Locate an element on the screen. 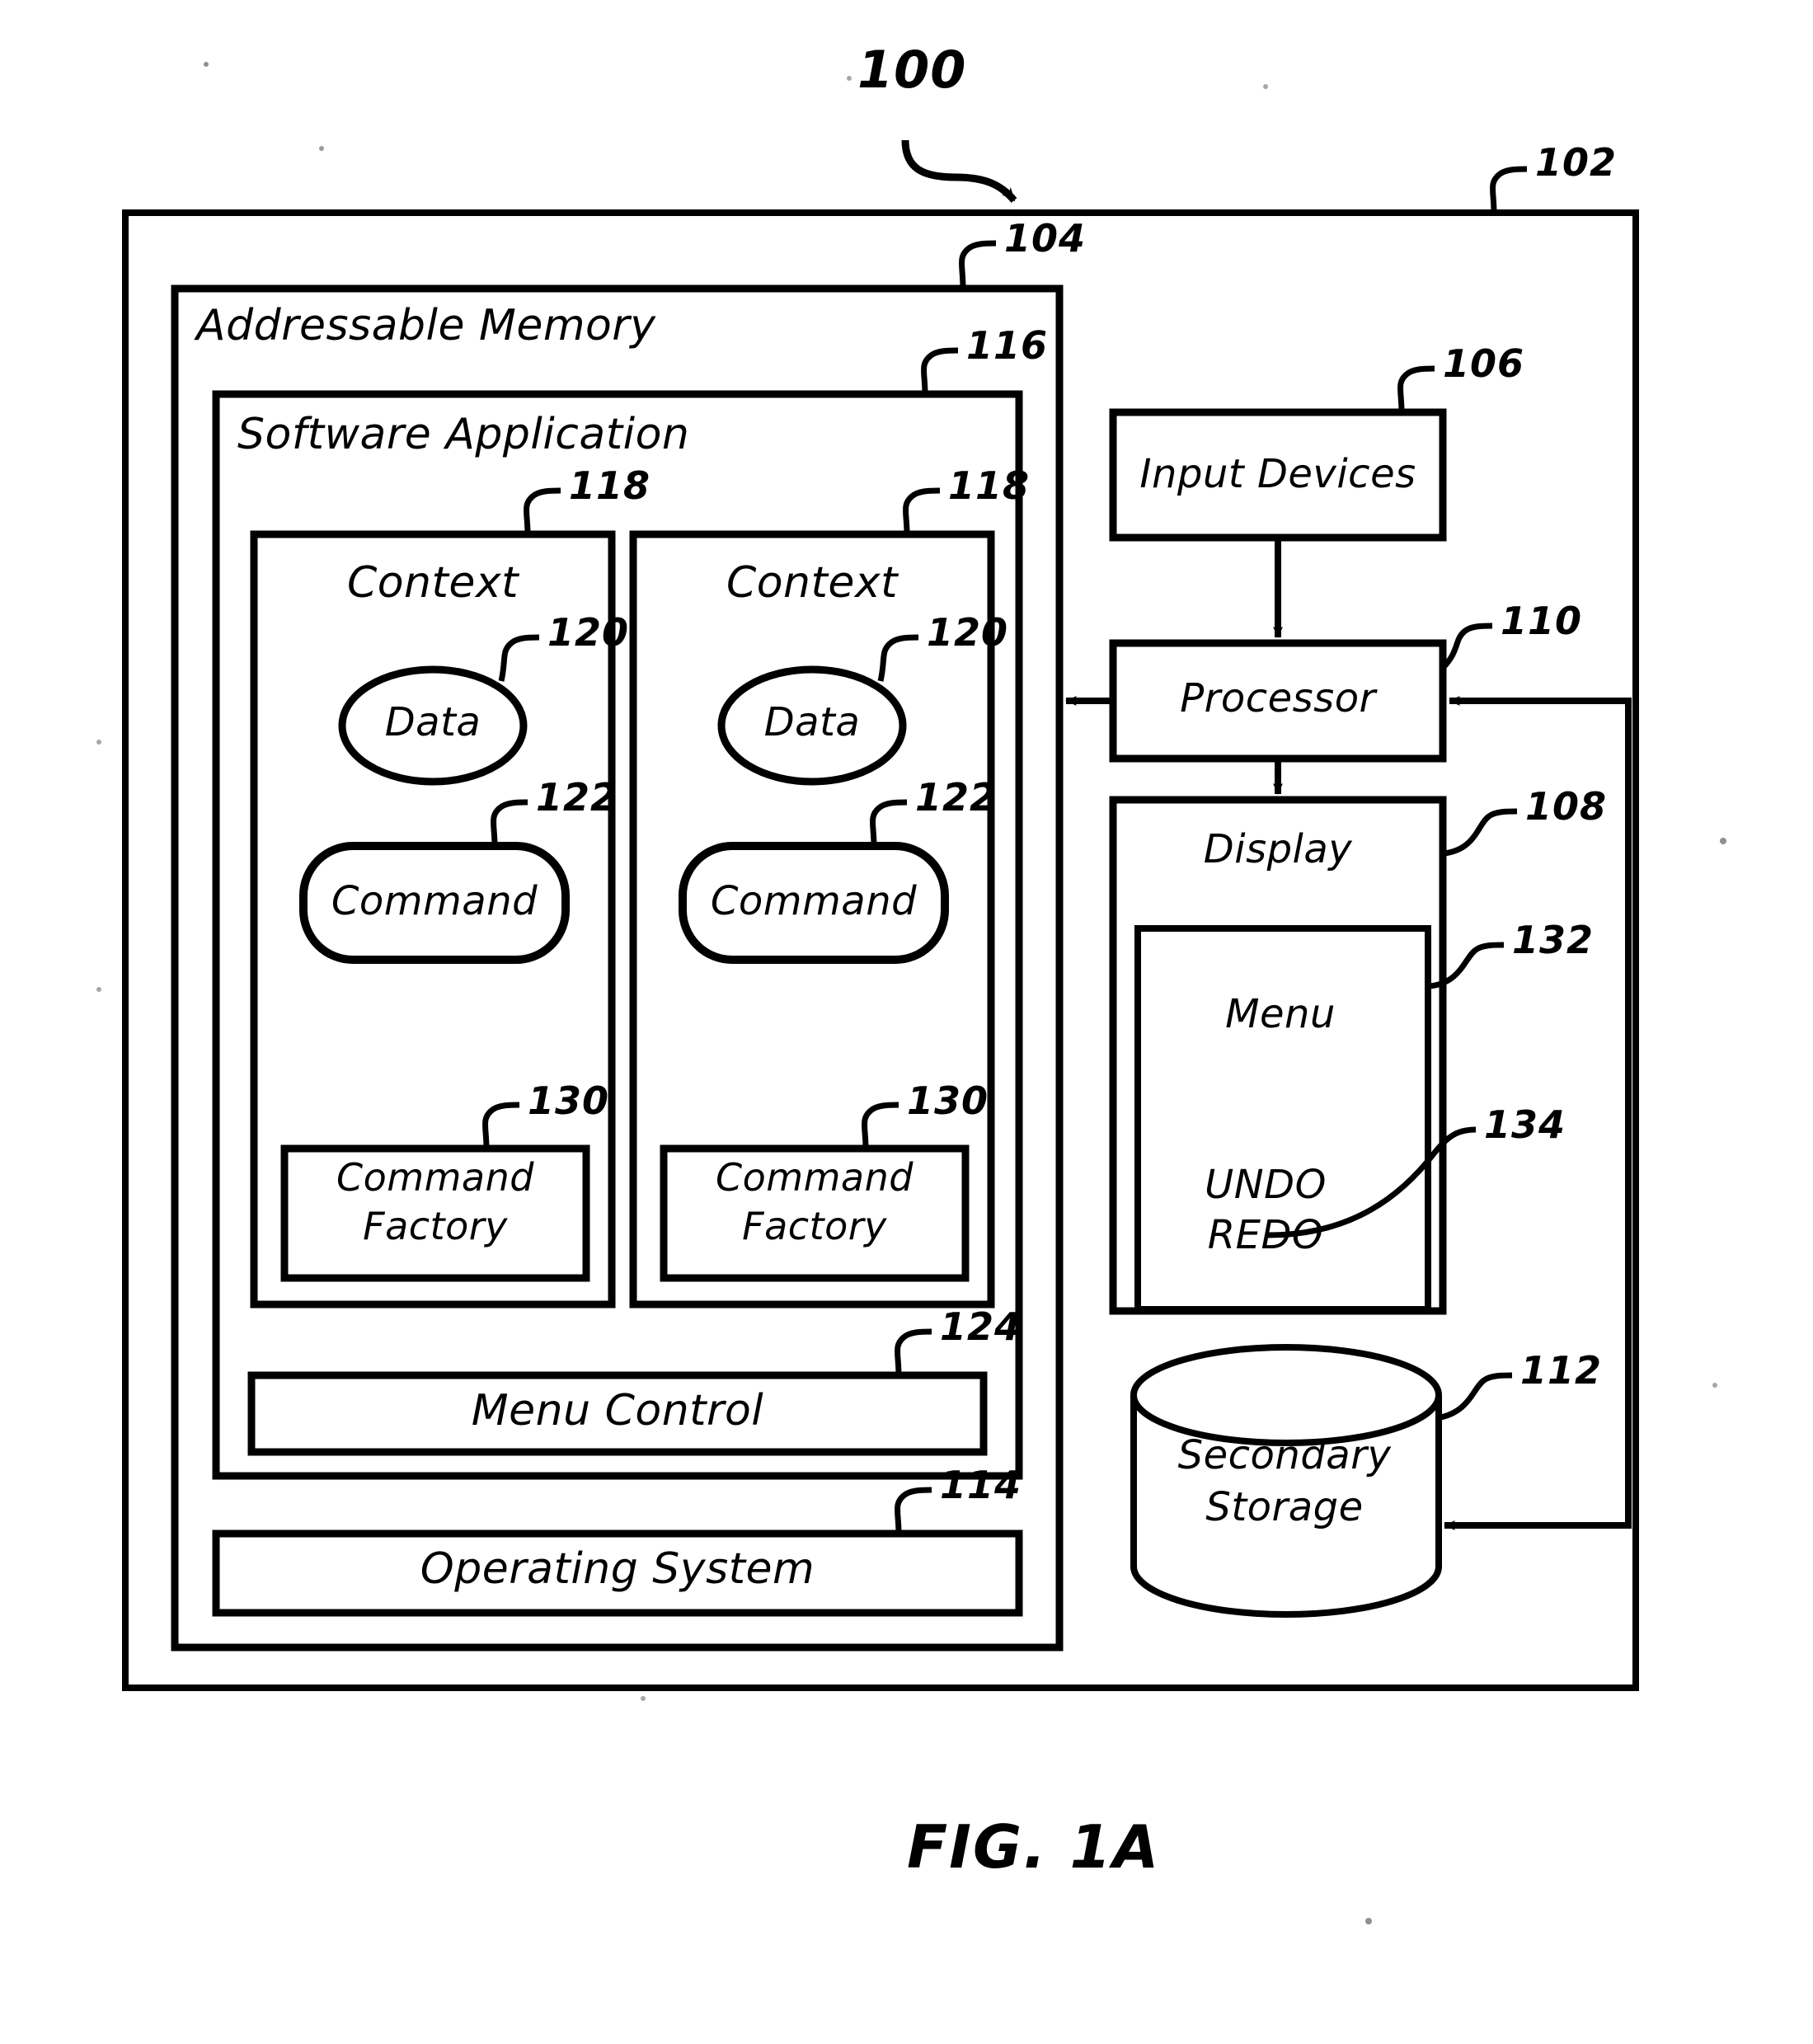 The height and width of the screenshot is (2044, 1813). software-application-label: Software Application is located at coordinates (463, 434).